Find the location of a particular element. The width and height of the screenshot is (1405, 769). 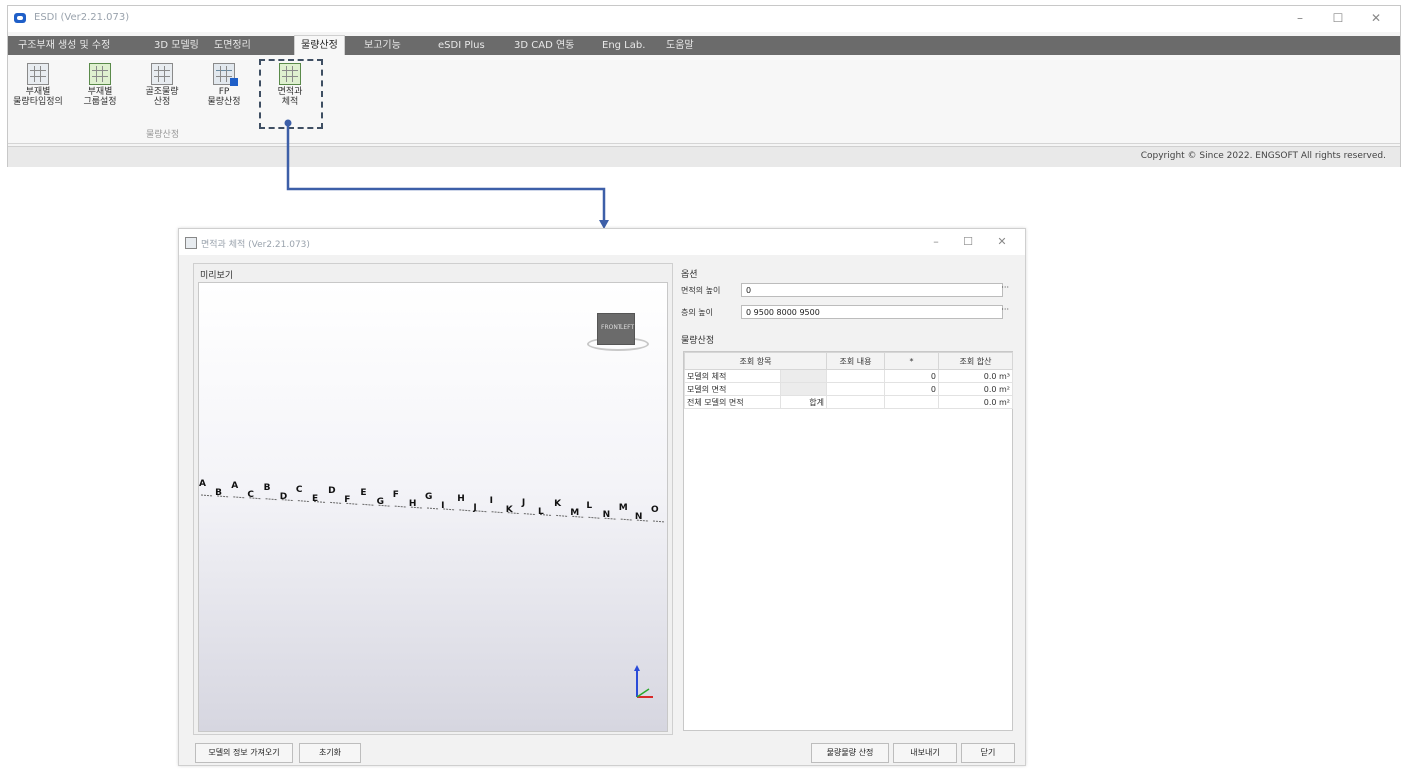

reset-button: 초기화 is located at coordinates (330, 753).